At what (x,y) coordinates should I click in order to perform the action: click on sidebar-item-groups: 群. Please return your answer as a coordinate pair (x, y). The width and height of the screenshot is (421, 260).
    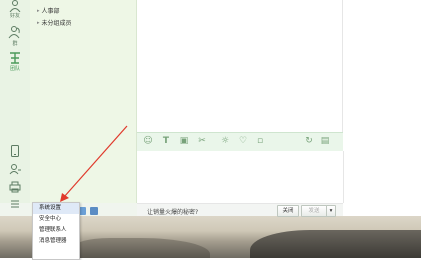
    Looking at the image, I should click on (15, 43).